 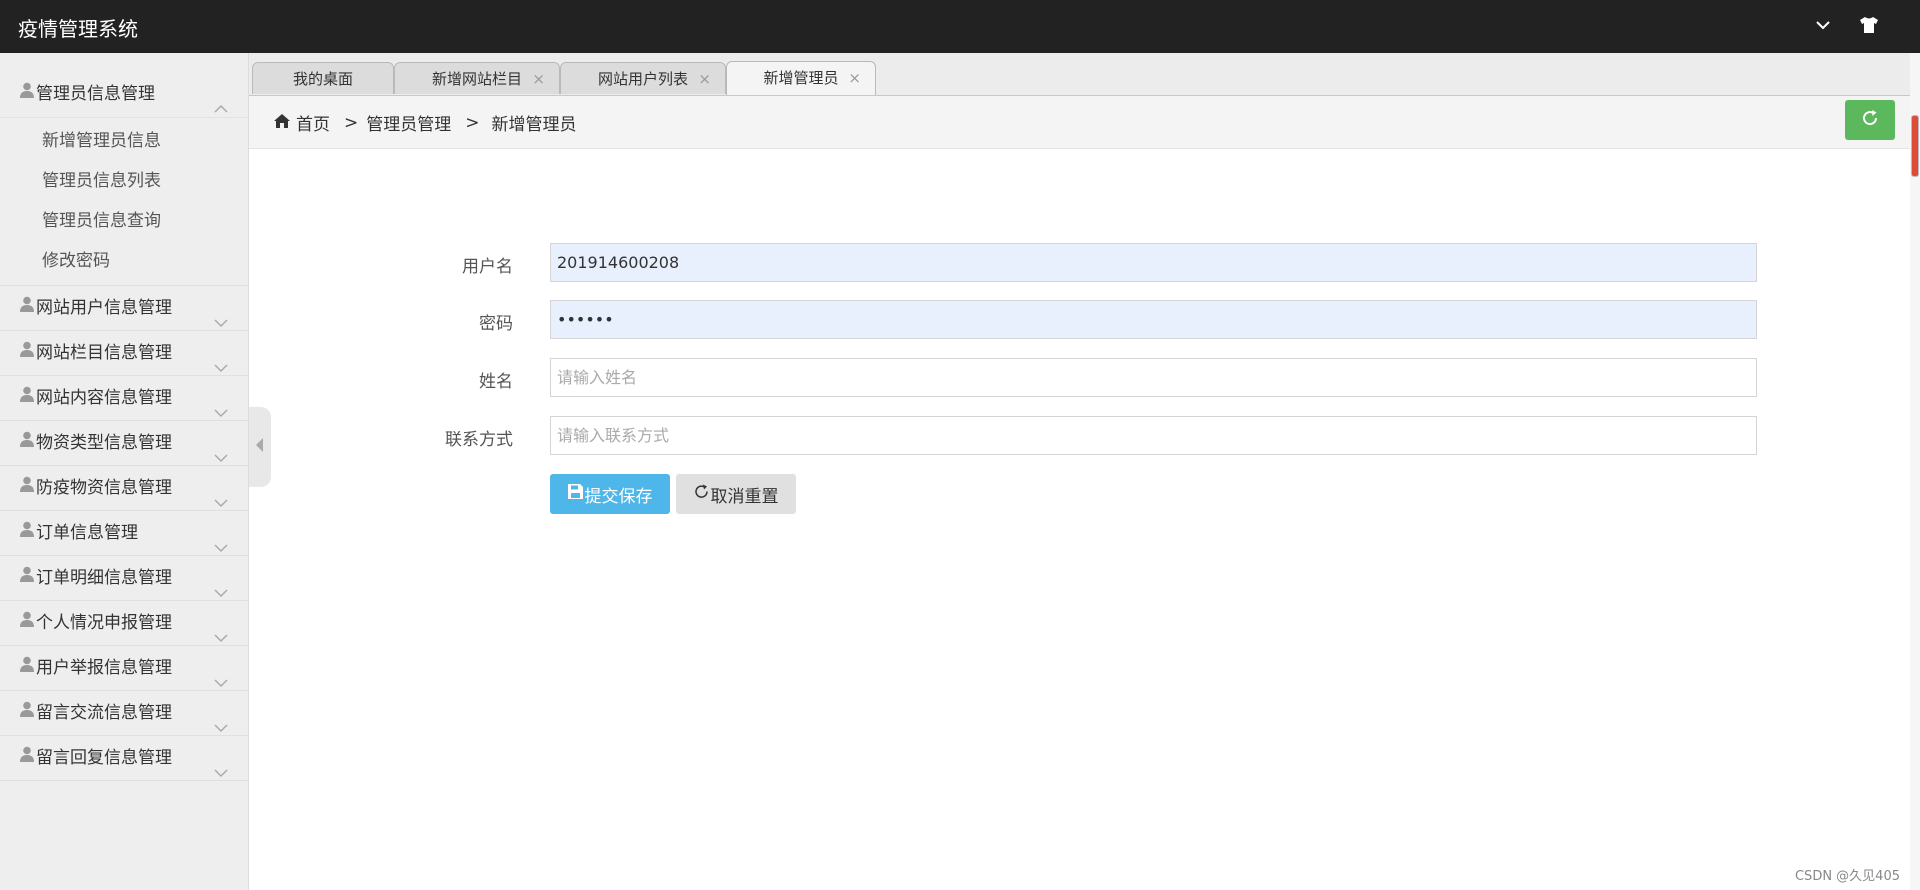 I want to click on menu-group: 网站用户信息管理, so click(x=124, y=308).